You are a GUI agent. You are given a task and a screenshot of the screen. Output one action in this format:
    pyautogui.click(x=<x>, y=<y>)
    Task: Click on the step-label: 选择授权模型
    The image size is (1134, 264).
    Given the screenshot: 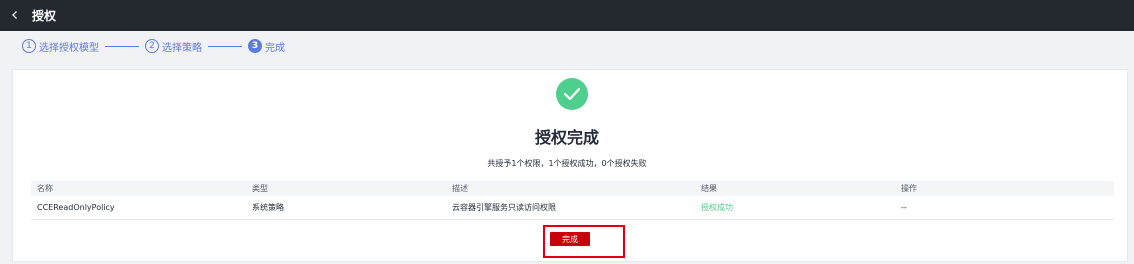 What is the action you would take?
    pyautogui.click(x=69, y=48)
    